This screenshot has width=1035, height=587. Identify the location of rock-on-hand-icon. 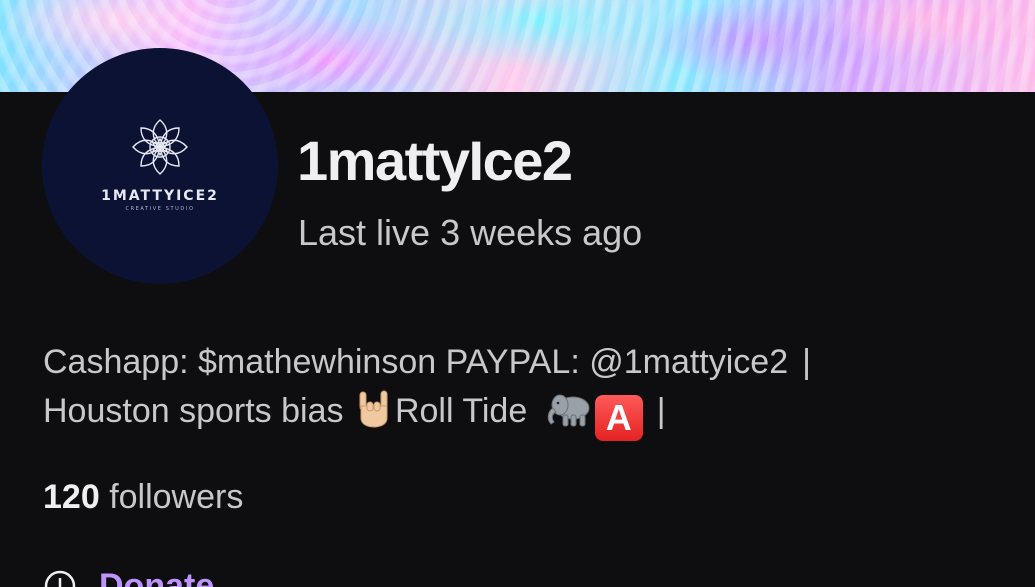
(373, 409).